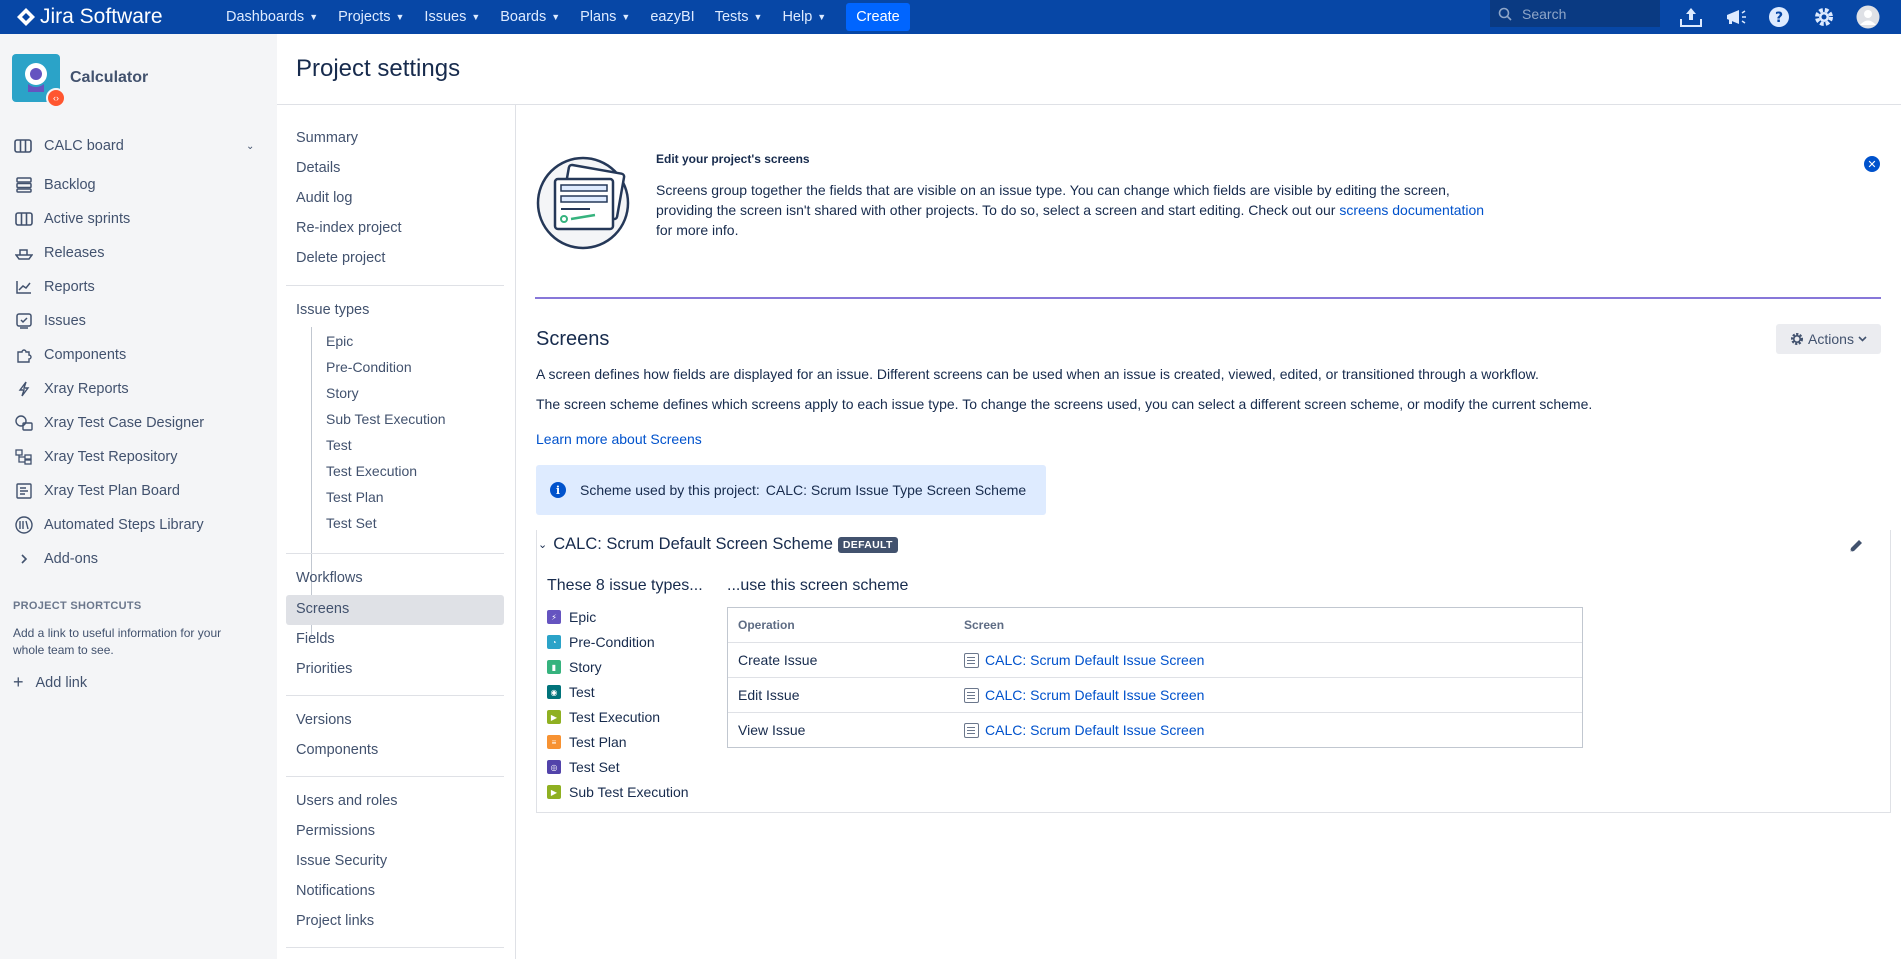 The height and width of the screenshot is (959, 1901). What do you see at coordinates (672, 17) in the screenshot?
I see `nav-eazybi: eazyBI` at bounding box center [672, 17].